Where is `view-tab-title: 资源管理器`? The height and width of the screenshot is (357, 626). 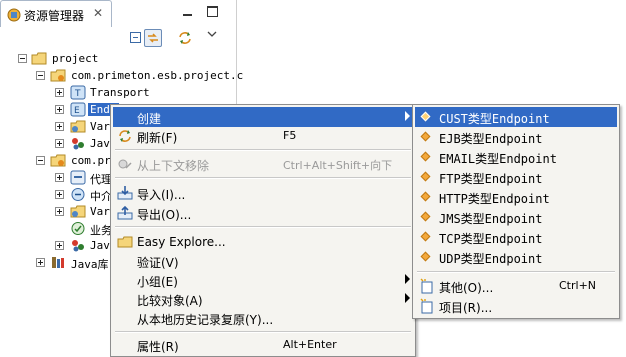 view-tab-title: 资源管理器 is located at coordinates (54, 16).